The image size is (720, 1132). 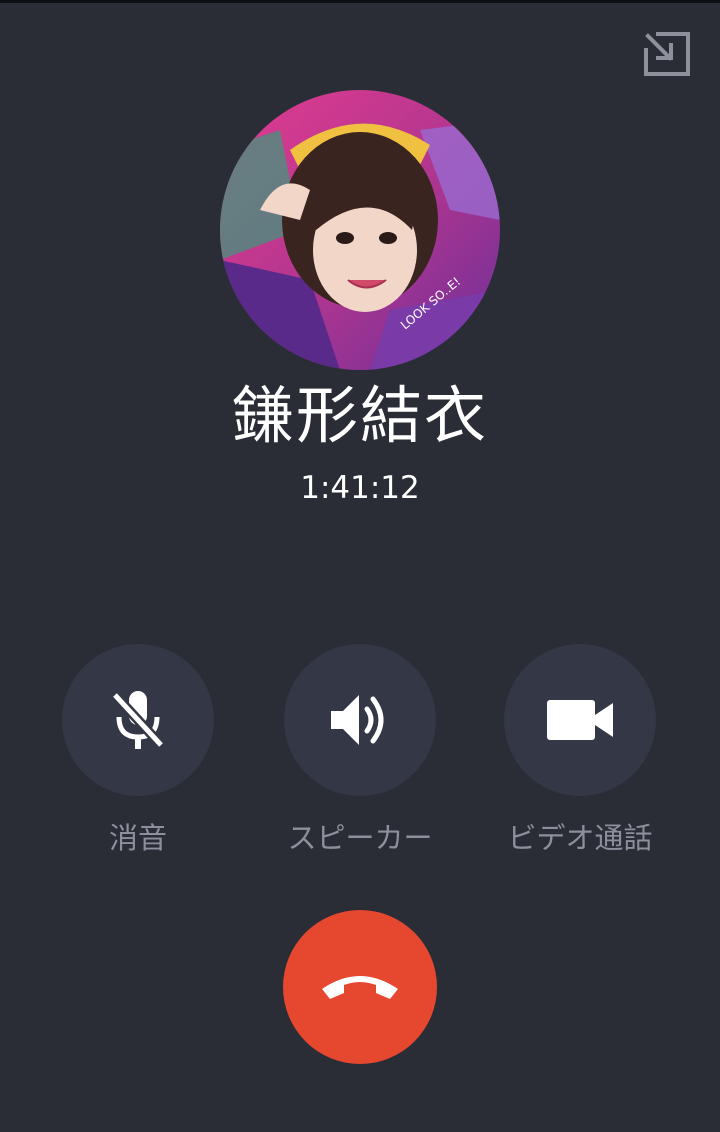 I want to click on caller-avatar-photo: LOOK SO..E!, so click(x=360, y=230).